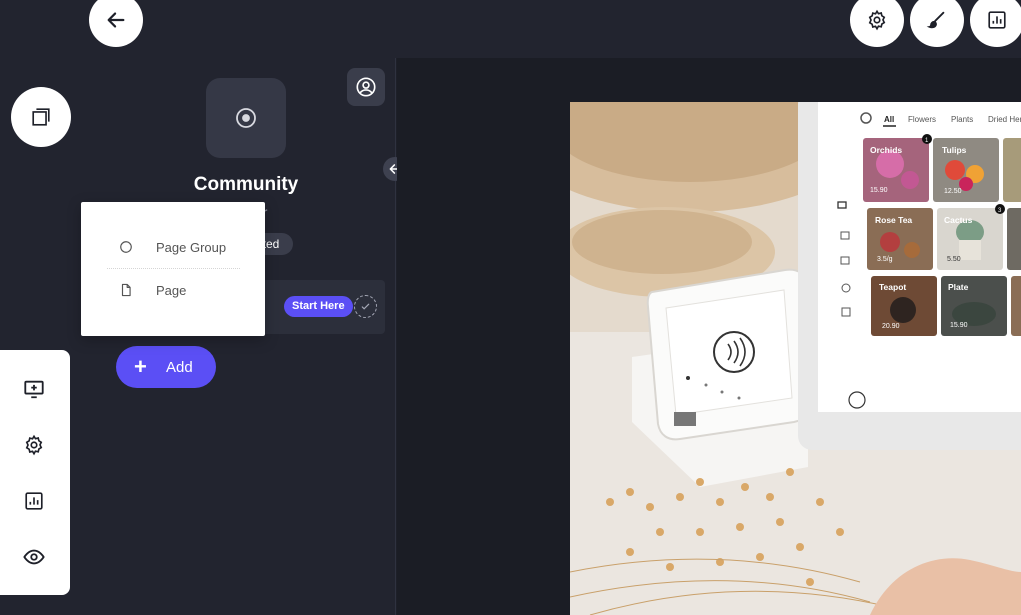 The image size is (1021, 615). I want to click on circle-icon, so click(126, 247).